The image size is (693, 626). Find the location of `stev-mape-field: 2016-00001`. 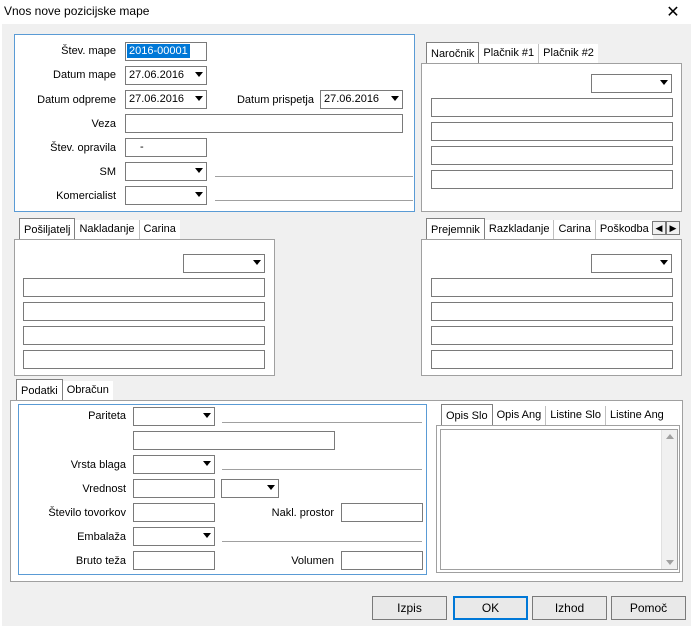

stev-mape-field: 2016-00001 is located at coordinates (166, 51).